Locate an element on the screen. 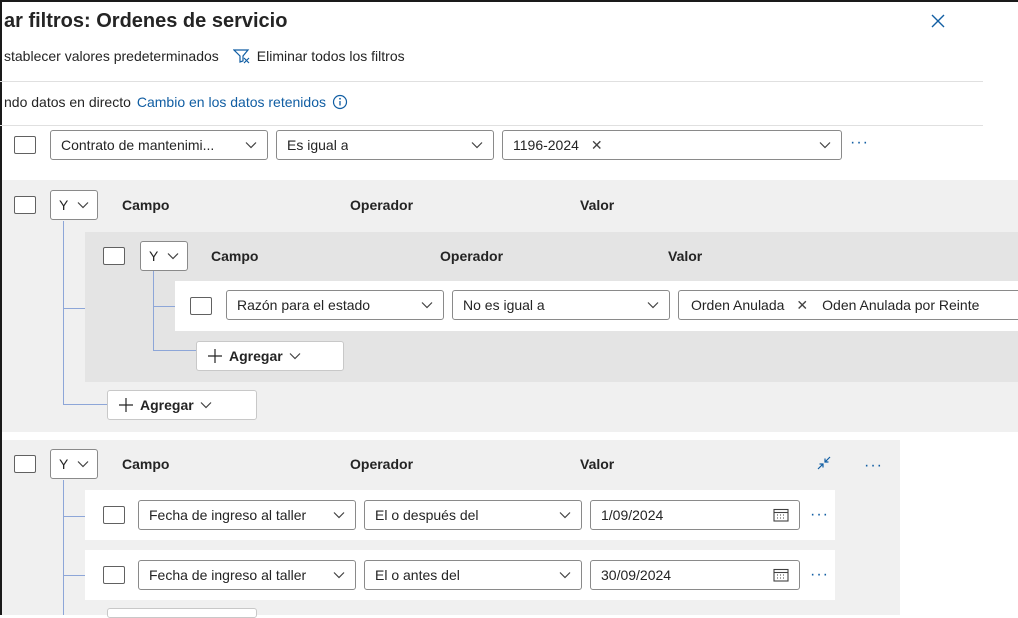 This screenshot has height=618, width=1018. reset-defaults-button: stablecer valores predeterminados is located at coordinates (111, 56).